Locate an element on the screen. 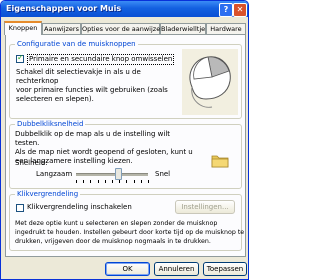 The image size is (320, 280). test-folder-icon is located at coordinates (220, 160).